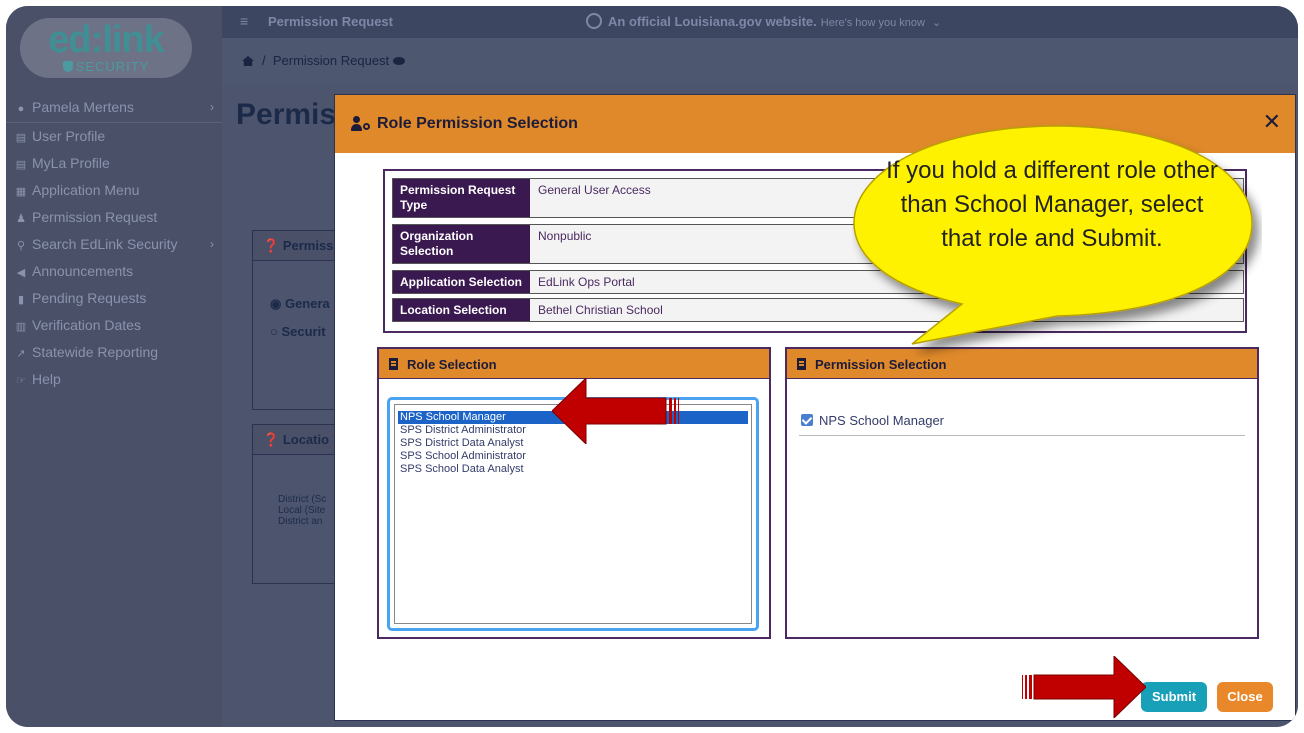 Image resolution: width=1304 pixels, height=733 pixels. What do you see at coordinates (83, 271) in the screenshot?
I see `sidebar-item-label: Announcements` at bounding box center [83, 271].